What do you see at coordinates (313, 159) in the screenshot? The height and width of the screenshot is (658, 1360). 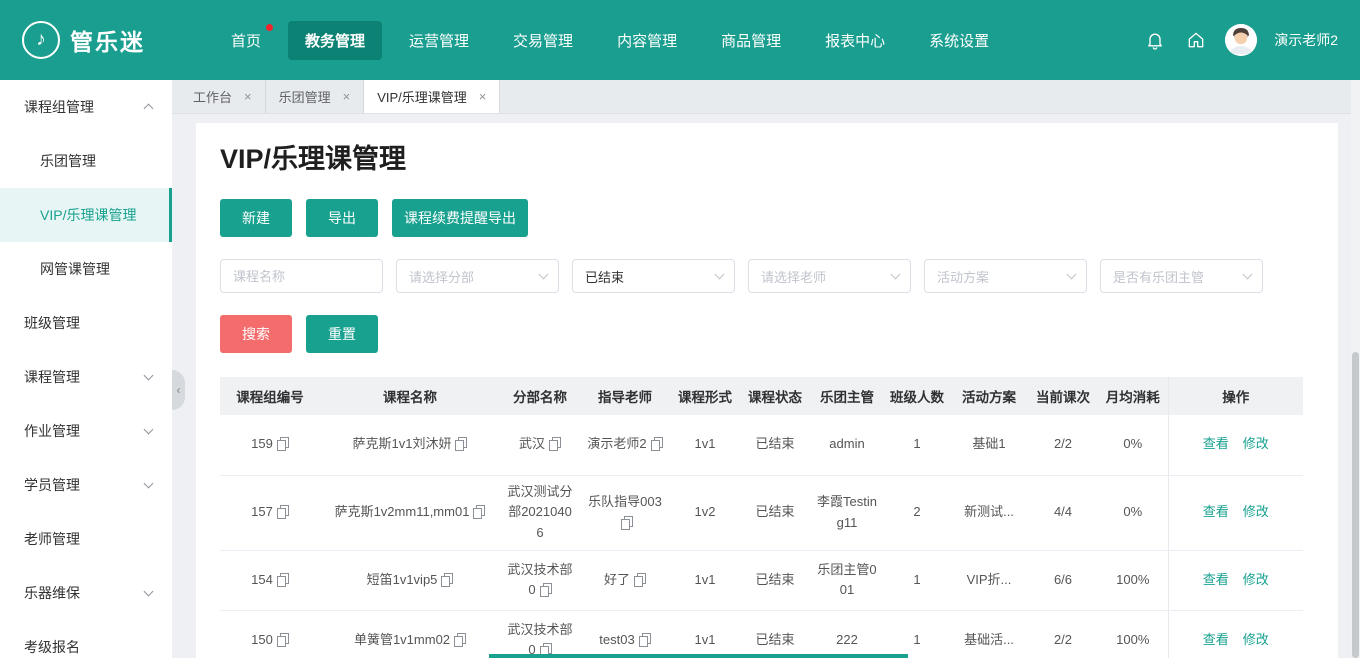 I see `page-title: VIP/乐理课管理` at bounding box center [313, 159].